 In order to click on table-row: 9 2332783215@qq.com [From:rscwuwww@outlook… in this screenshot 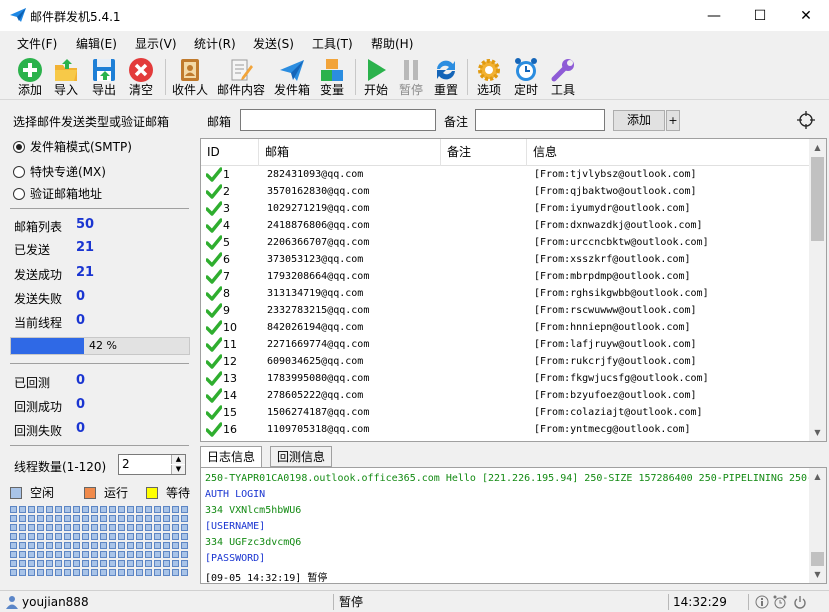, I will do `click(505, 310)`.